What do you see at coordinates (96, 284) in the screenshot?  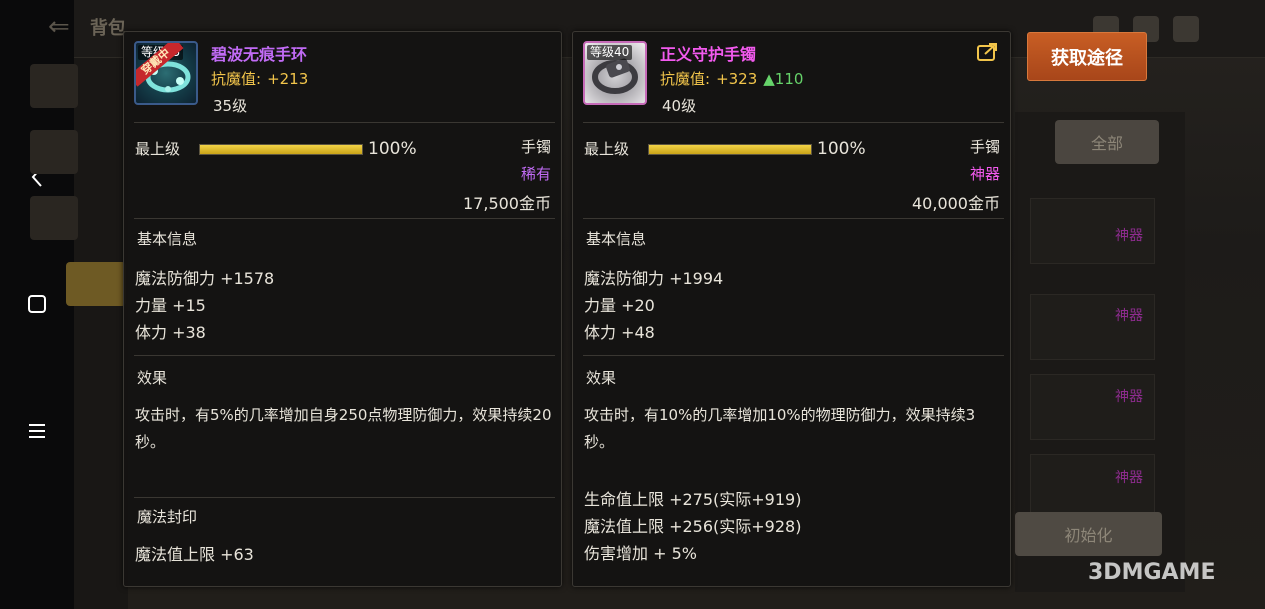 I see `background-tab-active` at bounding box center [96, 284].